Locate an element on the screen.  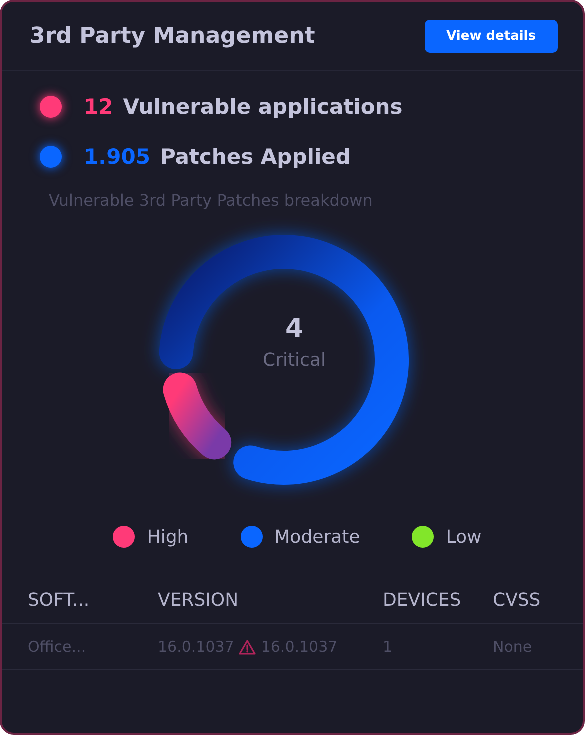
stat-value: 12 is located at coordinates (99, 107).